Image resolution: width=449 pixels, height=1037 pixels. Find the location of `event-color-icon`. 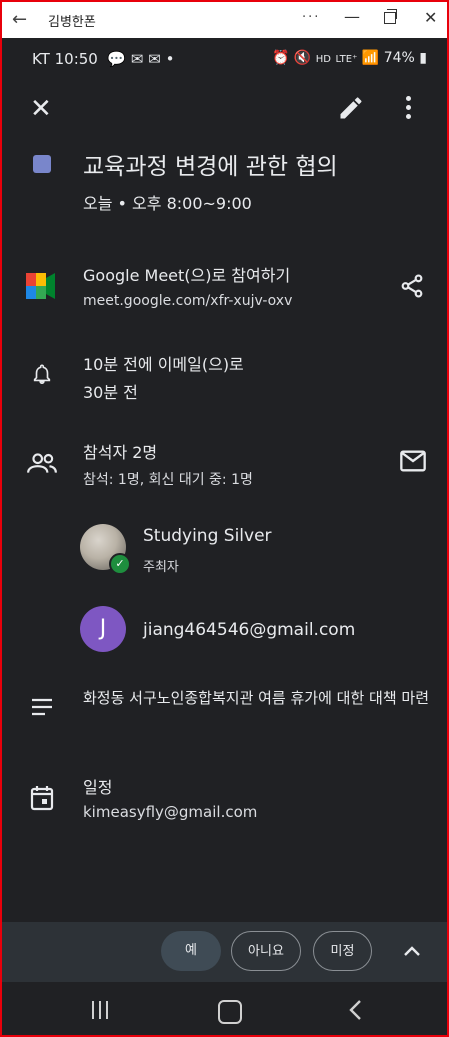

event-color-icon is located at coordinates (42, 164).